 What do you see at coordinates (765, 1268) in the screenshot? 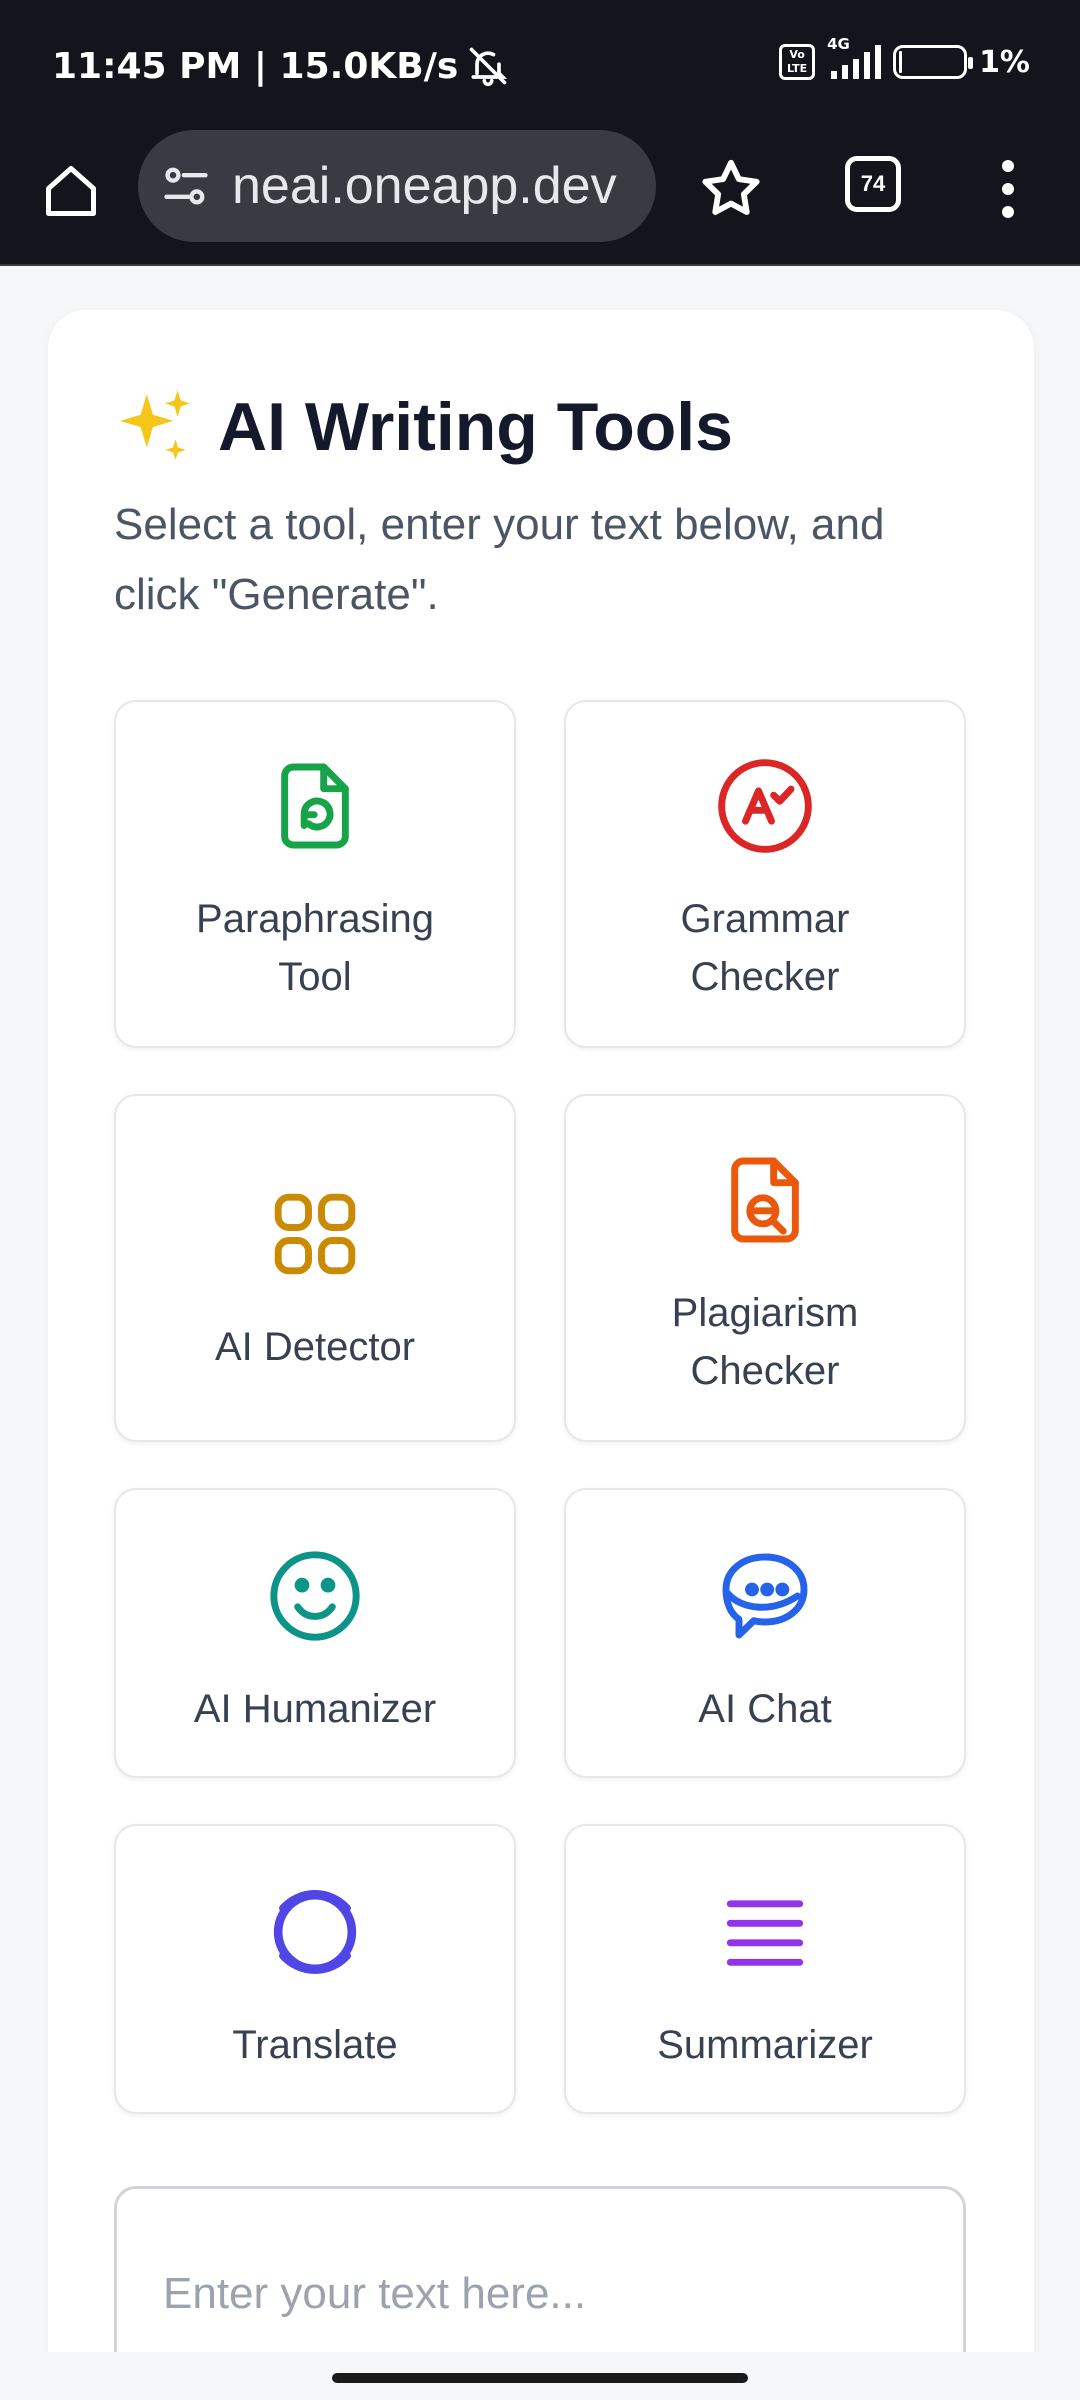
I see `tool-plagiarism-checker: Plagiarism Checker` at bounding box center [765, 1268].